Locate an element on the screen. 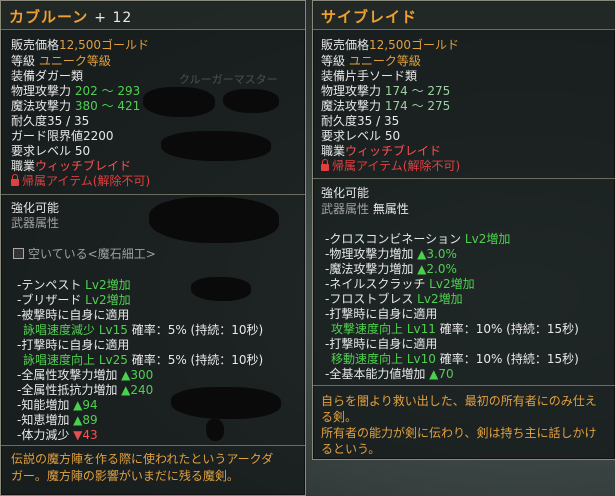  item-description: る剣。 is located at coordinates (339, 417).